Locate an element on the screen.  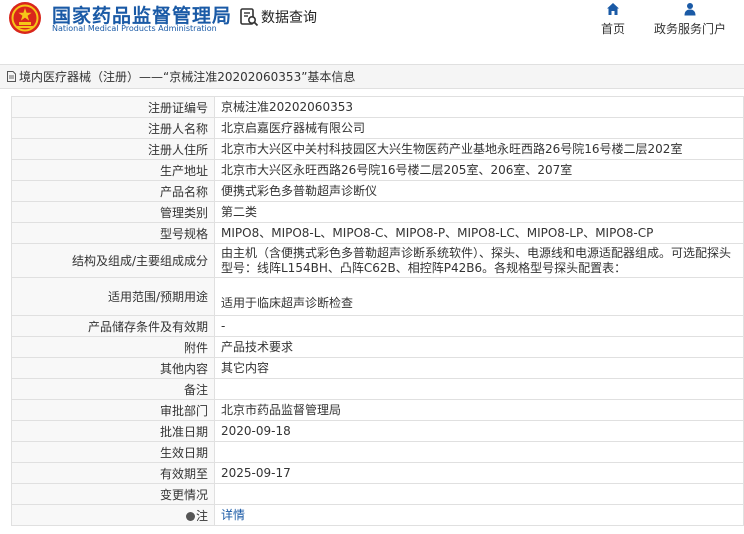
table-row: 备注 is located at coordinates (377, 389).